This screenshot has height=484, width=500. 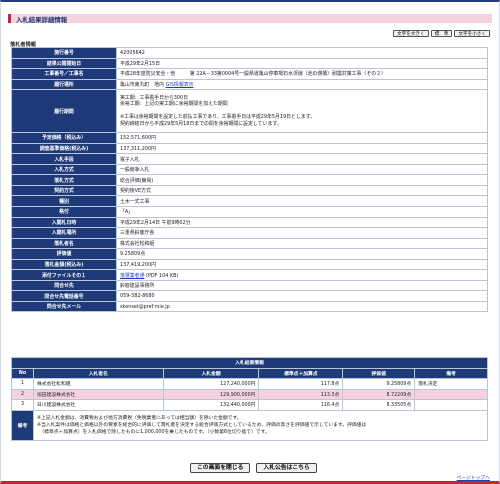 What do you see at coordinates (64, 264) in the screenshot?
I see `info-label: 落札金額(税込み)` at bounding box center [64, 264].